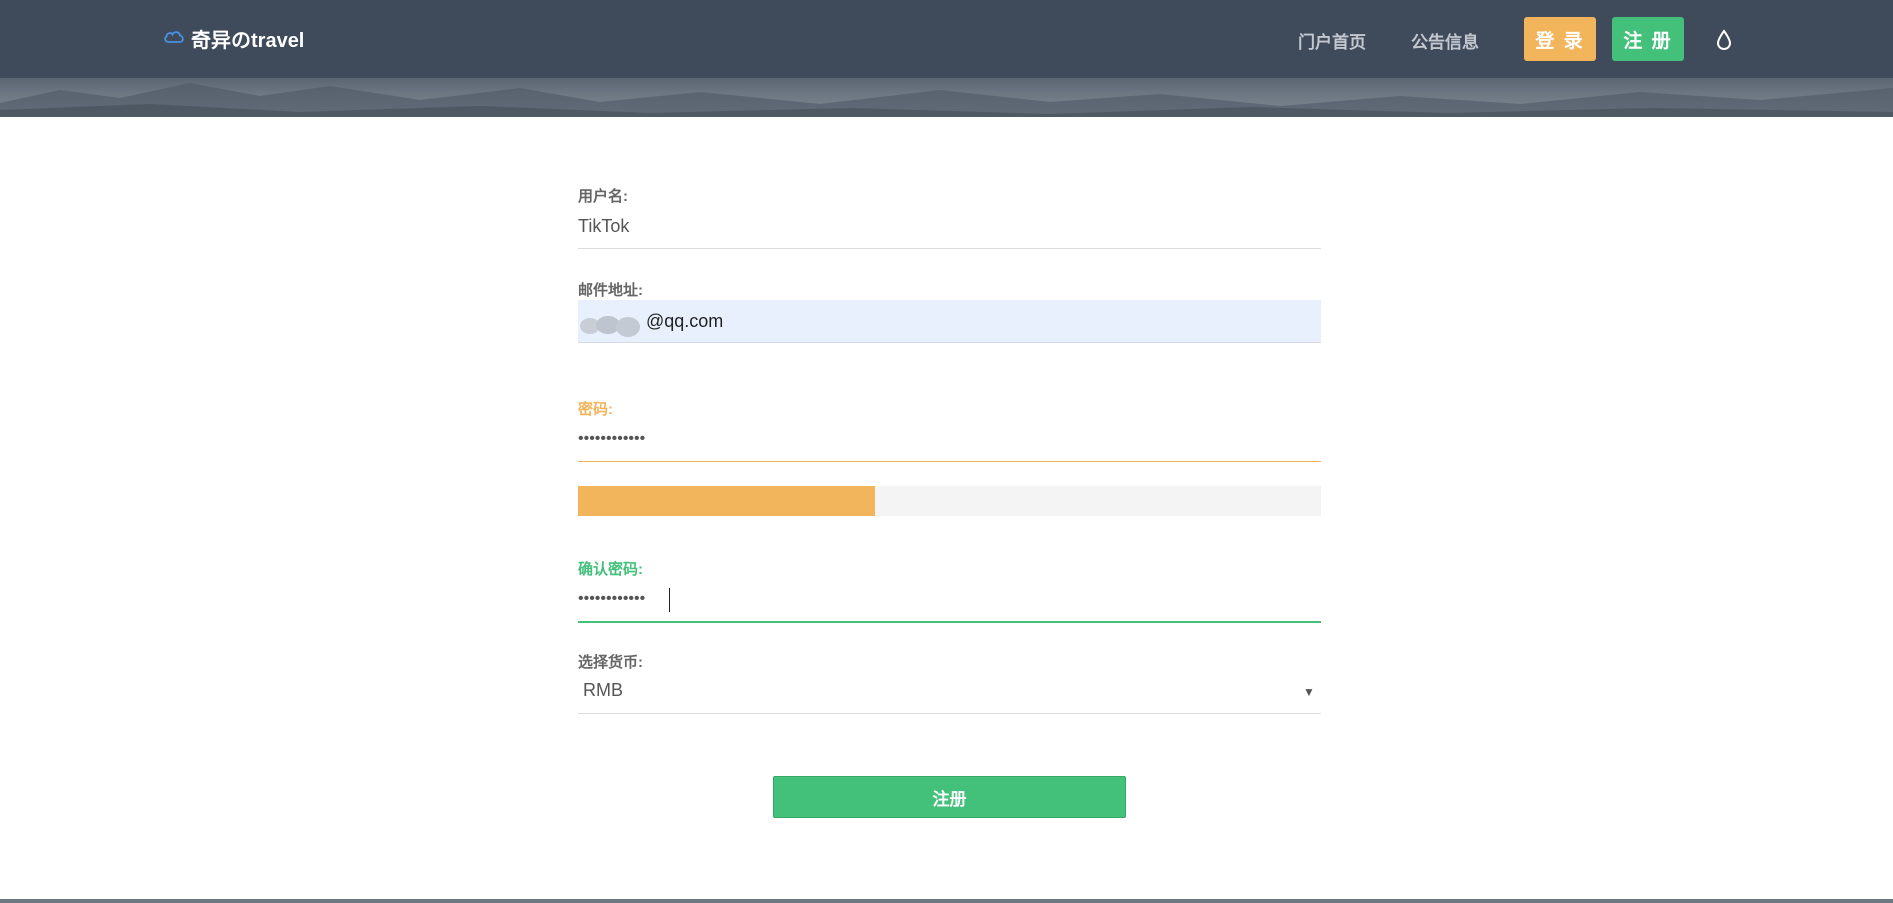  What do you see at coordinates (611, 599) in the screenshot?
I see `confirm-password-input: ••••••••••••` at bounding box center [611, 599].